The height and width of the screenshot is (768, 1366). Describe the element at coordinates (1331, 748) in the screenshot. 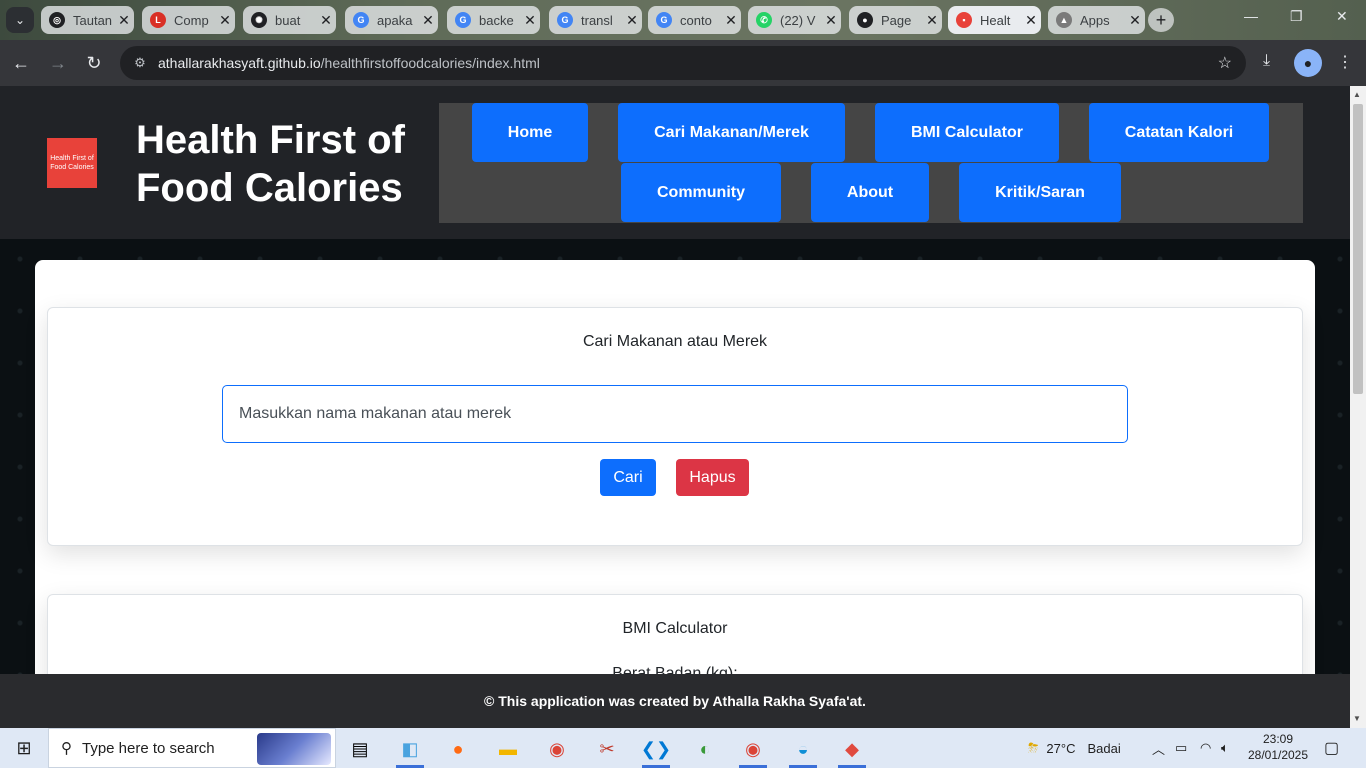

I see `notification-icon: ▢` at that location.